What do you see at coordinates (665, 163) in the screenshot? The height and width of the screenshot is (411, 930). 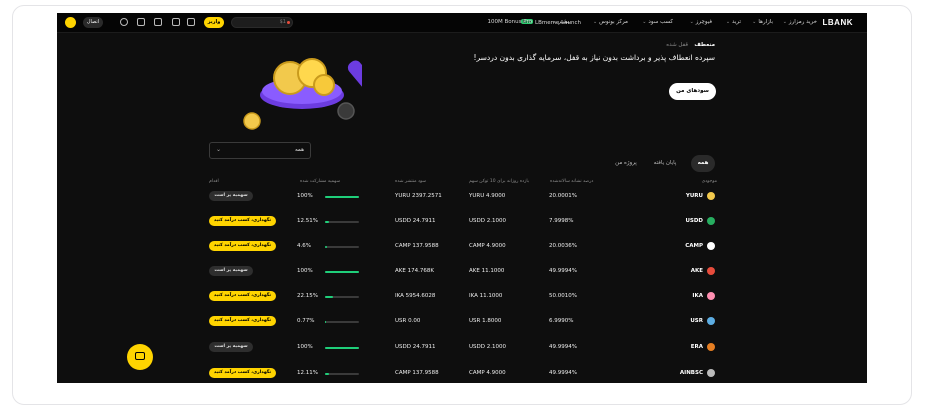 I see `filter-ended: پایان یافته` at bounding box center [665, 163].